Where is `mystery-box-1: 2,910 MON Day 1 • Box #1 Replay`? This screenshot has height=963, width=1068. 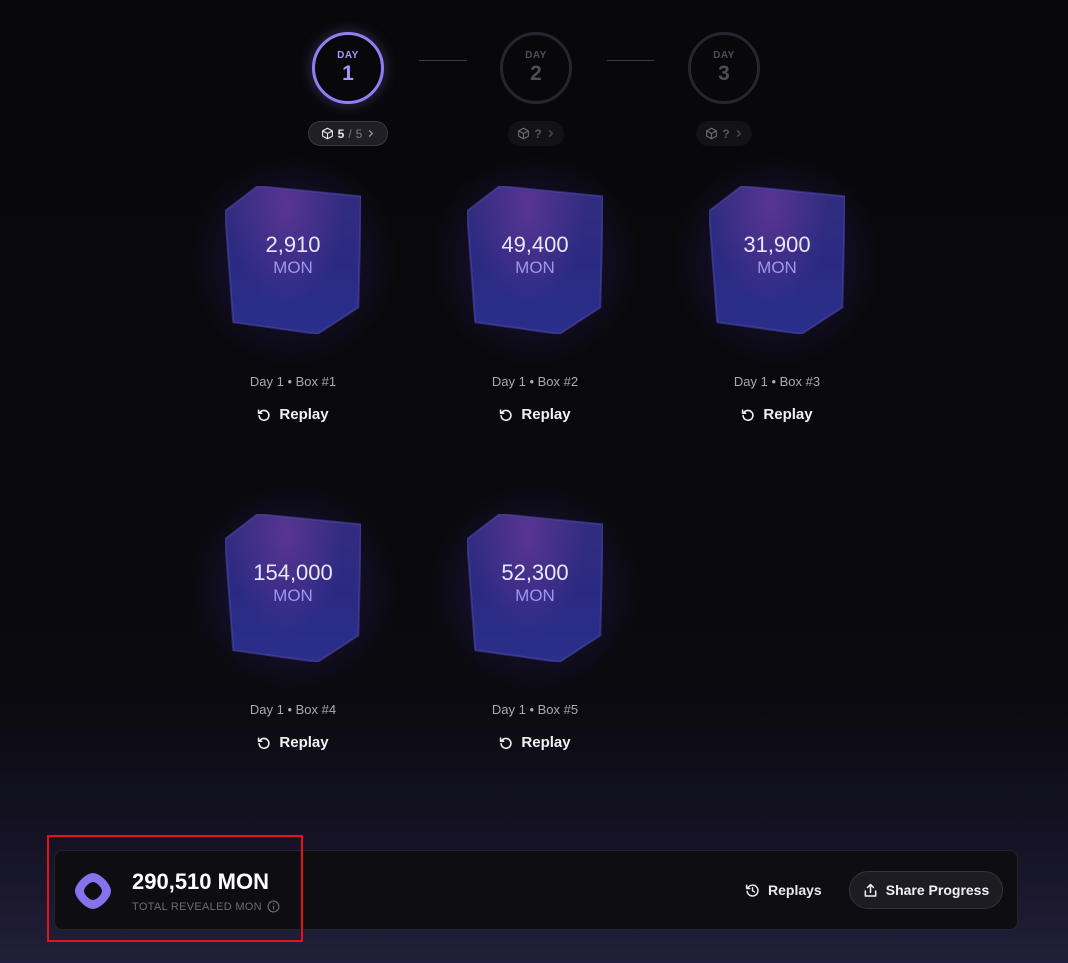
mystery-box-1: 2,910 MON Day 1 • Box #1 Replay is located at coordinates (293, 291).